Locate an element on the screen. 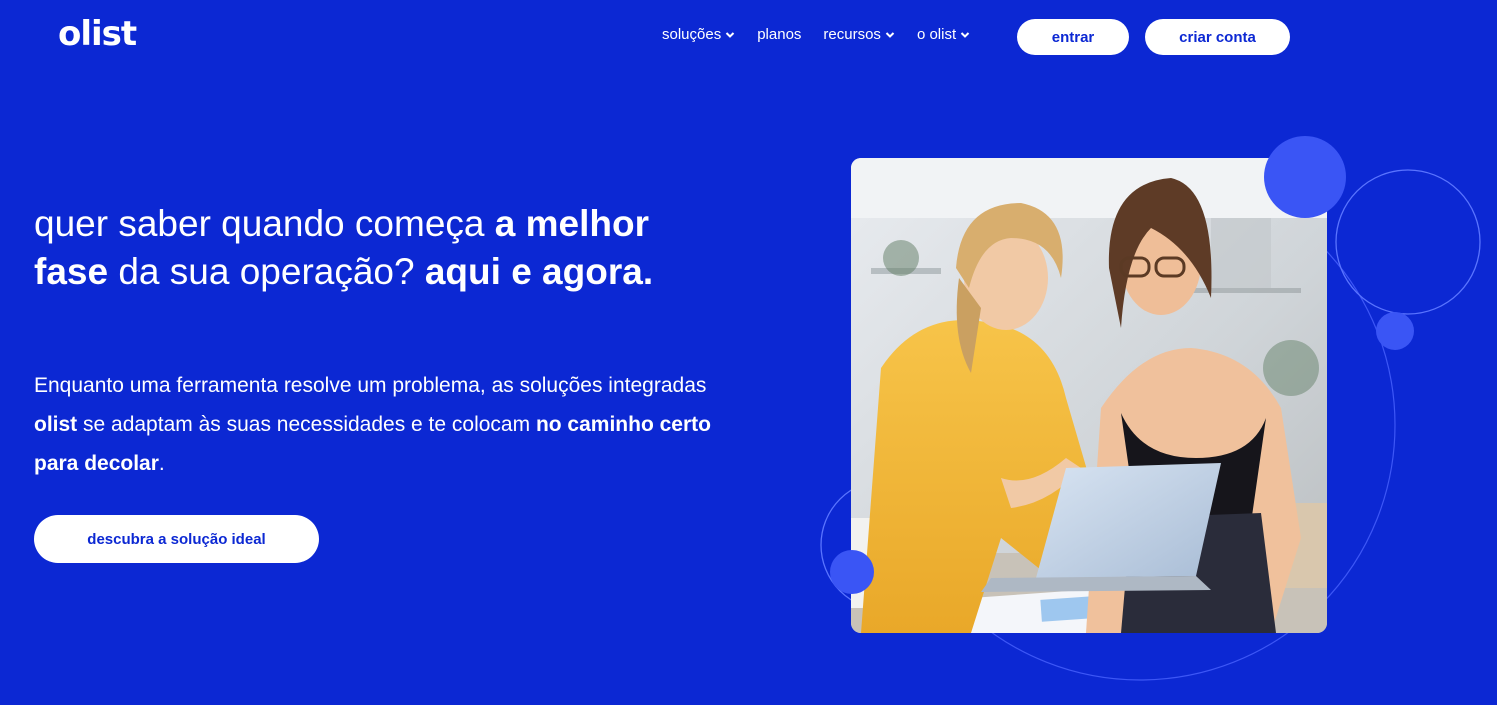 The height and width of the screenshot is (705, 1497). subtitle-part: . is located at coordinates (161, 463).